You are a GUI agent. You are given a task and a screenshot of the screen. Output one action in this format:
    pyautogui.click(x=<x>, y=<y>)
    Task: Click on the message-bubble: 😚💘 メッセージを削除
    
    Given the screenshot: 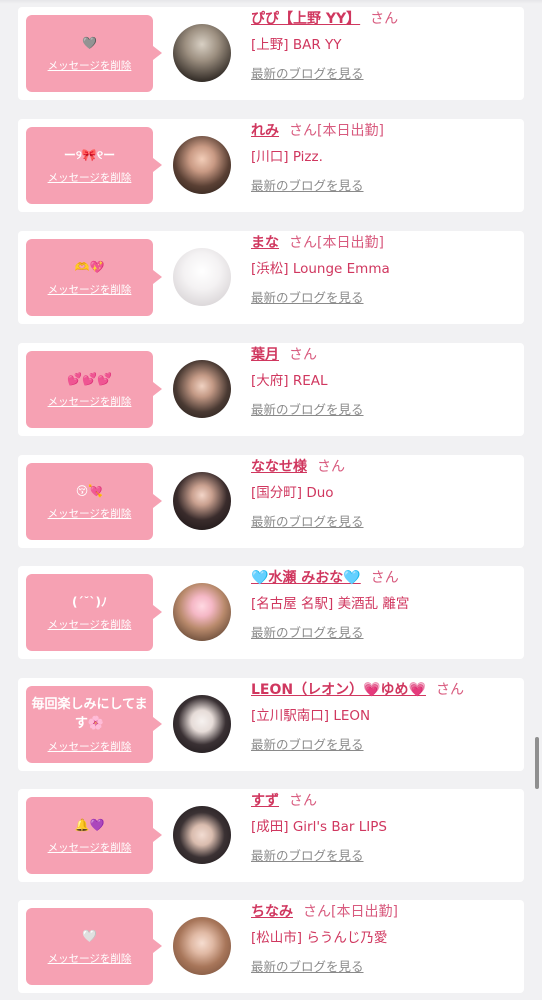 What is the action you would take?
    pyautogui.click(x=94, y=501)
    